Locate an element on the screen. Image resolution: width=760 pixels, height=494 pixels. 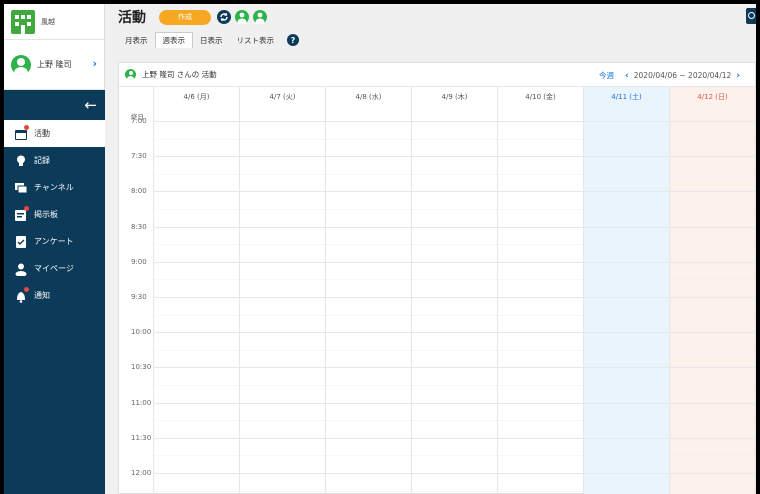
date-range: 2020/04/06 ~ 2020/04/12 is located at coordinates (682, 75).